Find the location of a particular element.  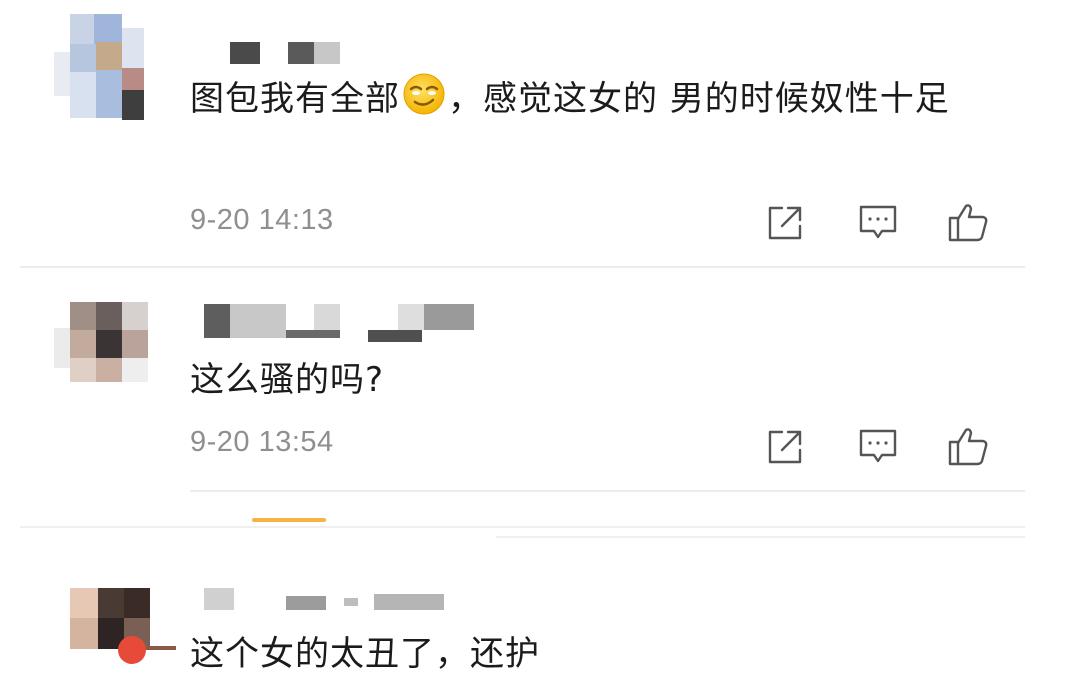

comment-text-part-2: ，感觉这女的 男的时候奴性十足 is located at coordinates (699, 99).